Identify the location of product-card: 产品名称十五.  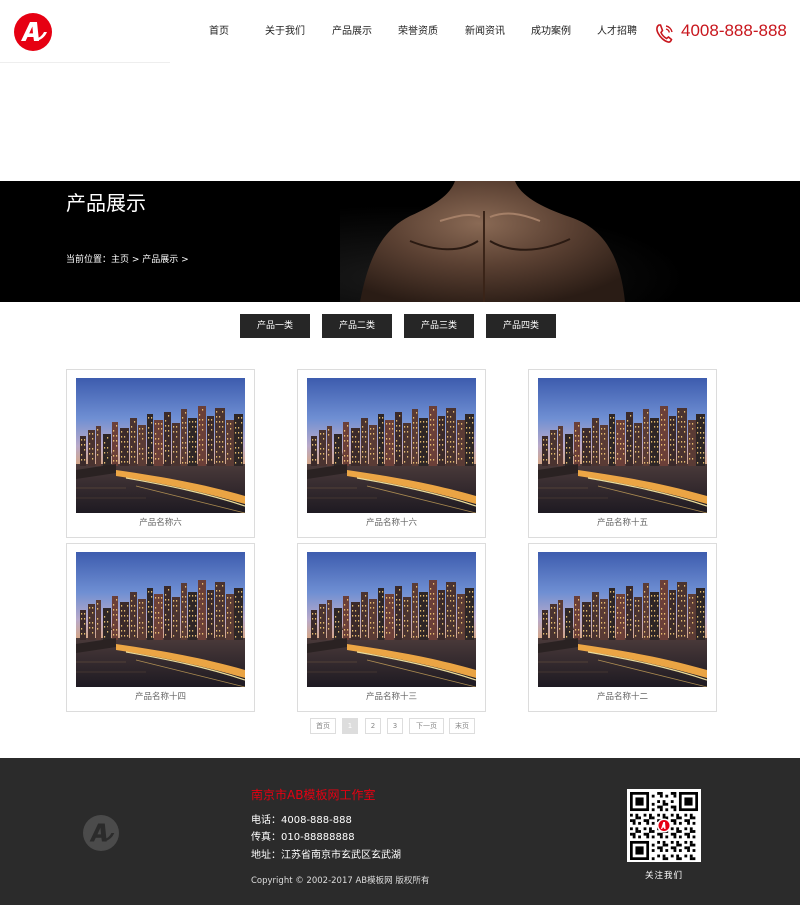
(622, 453).